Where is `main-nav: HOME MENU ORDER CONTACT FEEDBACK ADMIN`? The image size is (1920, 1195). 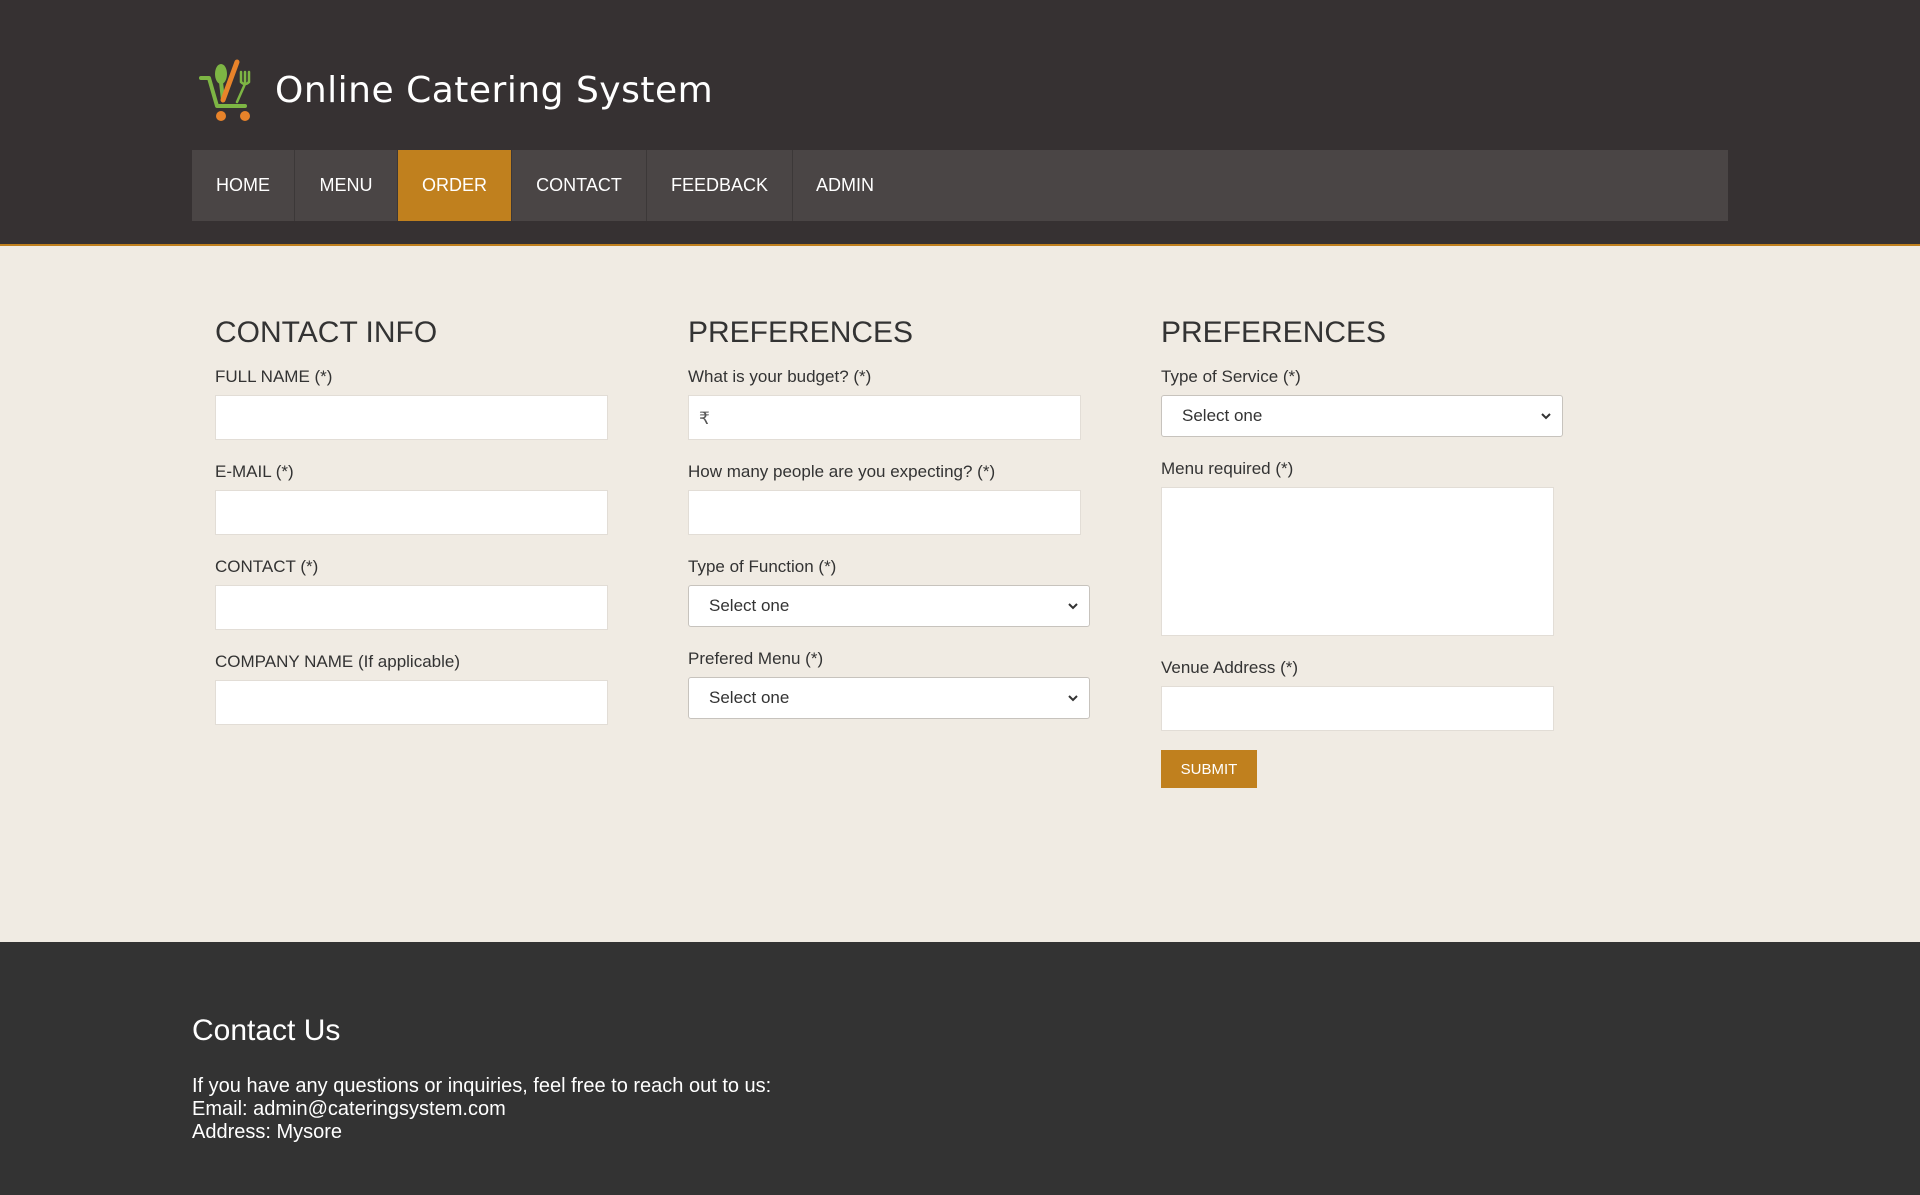 main-nav: HOME MENU ORDER CONTACT FEEDBACK ADMIN is located at coordinates (960, 185).